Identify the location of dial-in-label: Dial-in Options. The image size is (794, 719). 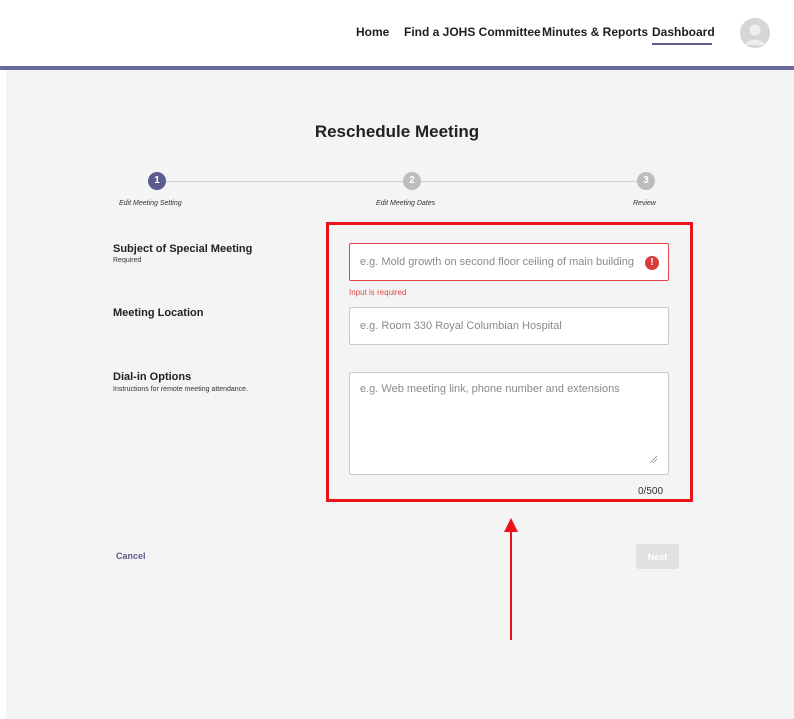
(152, 377).